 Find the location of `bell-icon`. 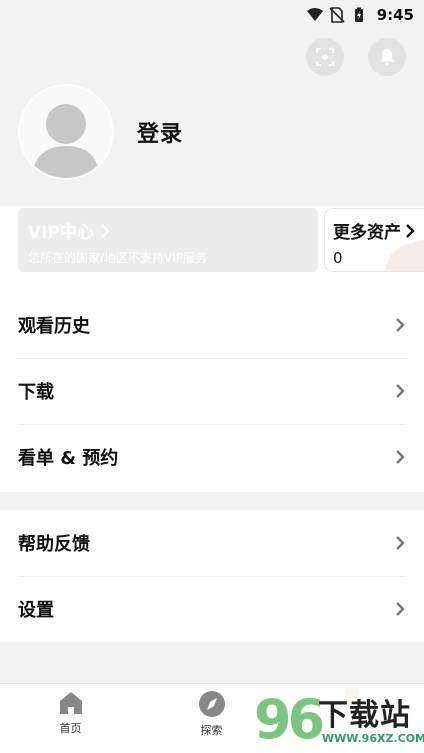

bell-icon is located at coordinates (387, 57).